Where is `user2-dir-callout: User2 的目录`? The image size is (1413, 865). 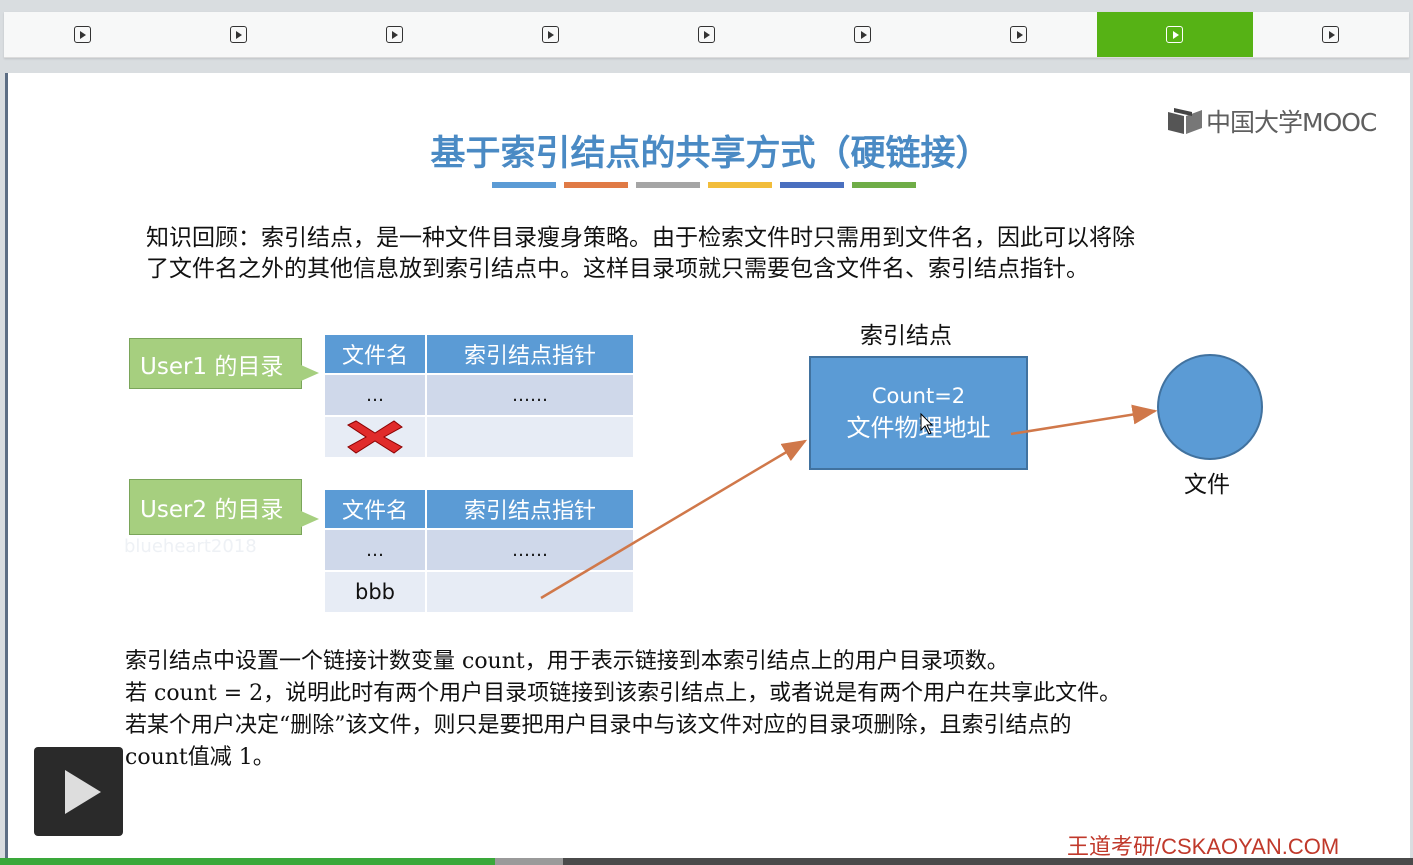
user2-dir-callout: User2 的目录 is located at coordinates (215, 507).